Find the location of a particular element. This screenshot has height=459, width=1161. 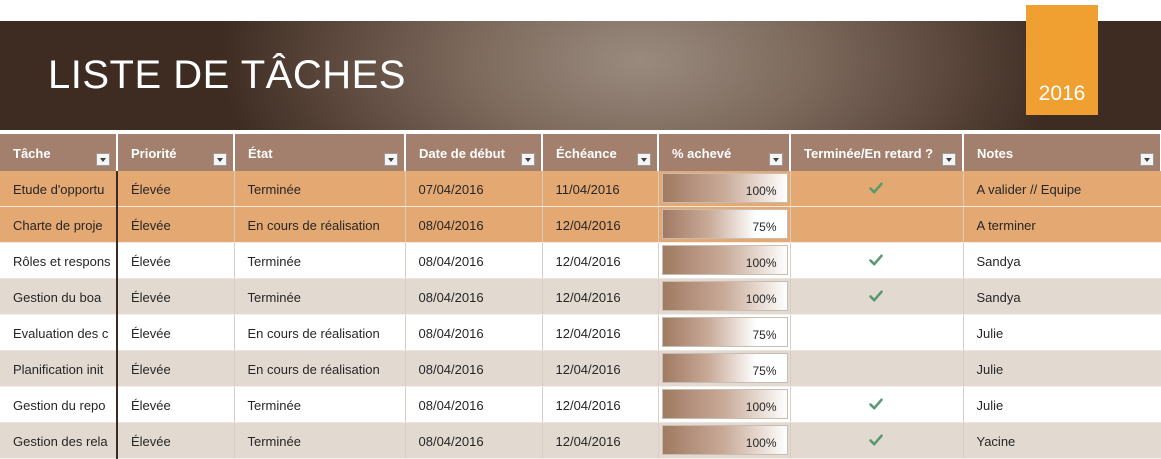

cell-task: Gestion du boa is located at coordinates (59, 296).